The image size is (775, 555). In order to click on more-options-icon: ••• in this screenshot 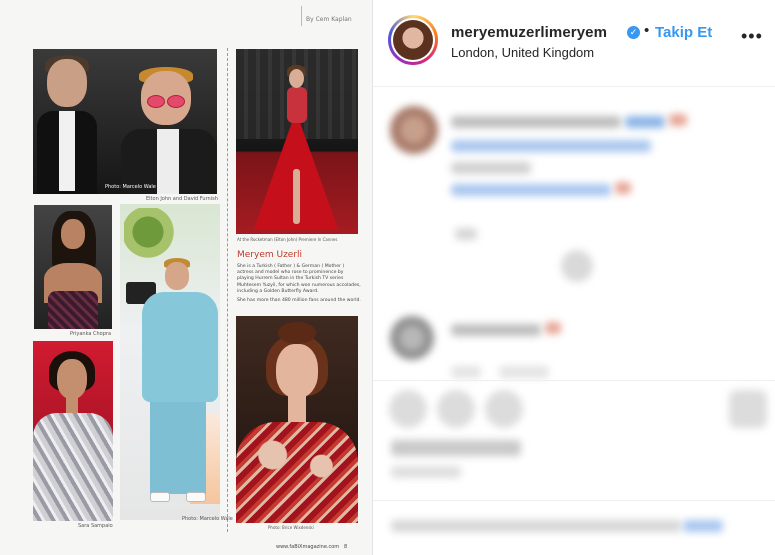, I will do `click(752, 36)`.